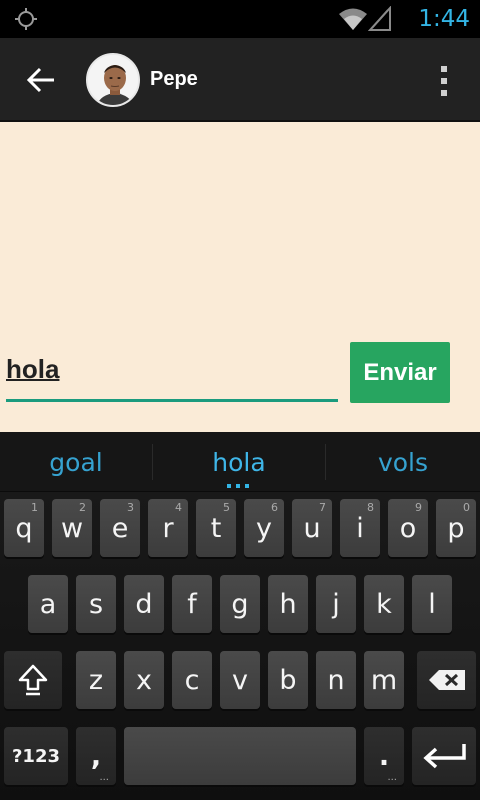 The image size is (480, 800). I want to click on space-key, so click(240, 756).